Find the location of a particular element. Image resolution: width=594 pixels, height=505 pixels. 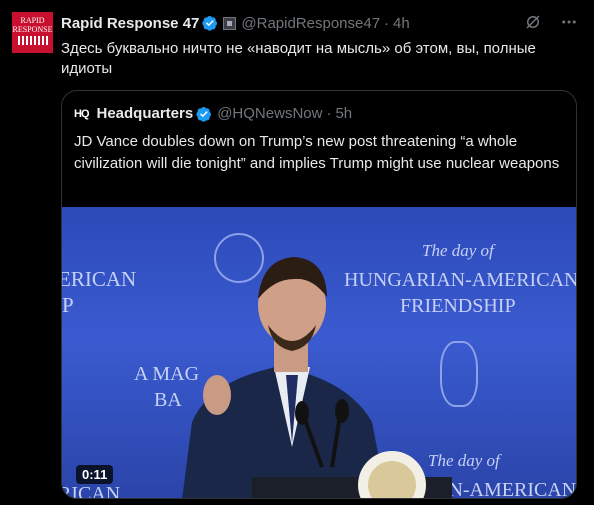

backdrop-text: The day of is located at coordinates (458, 250).